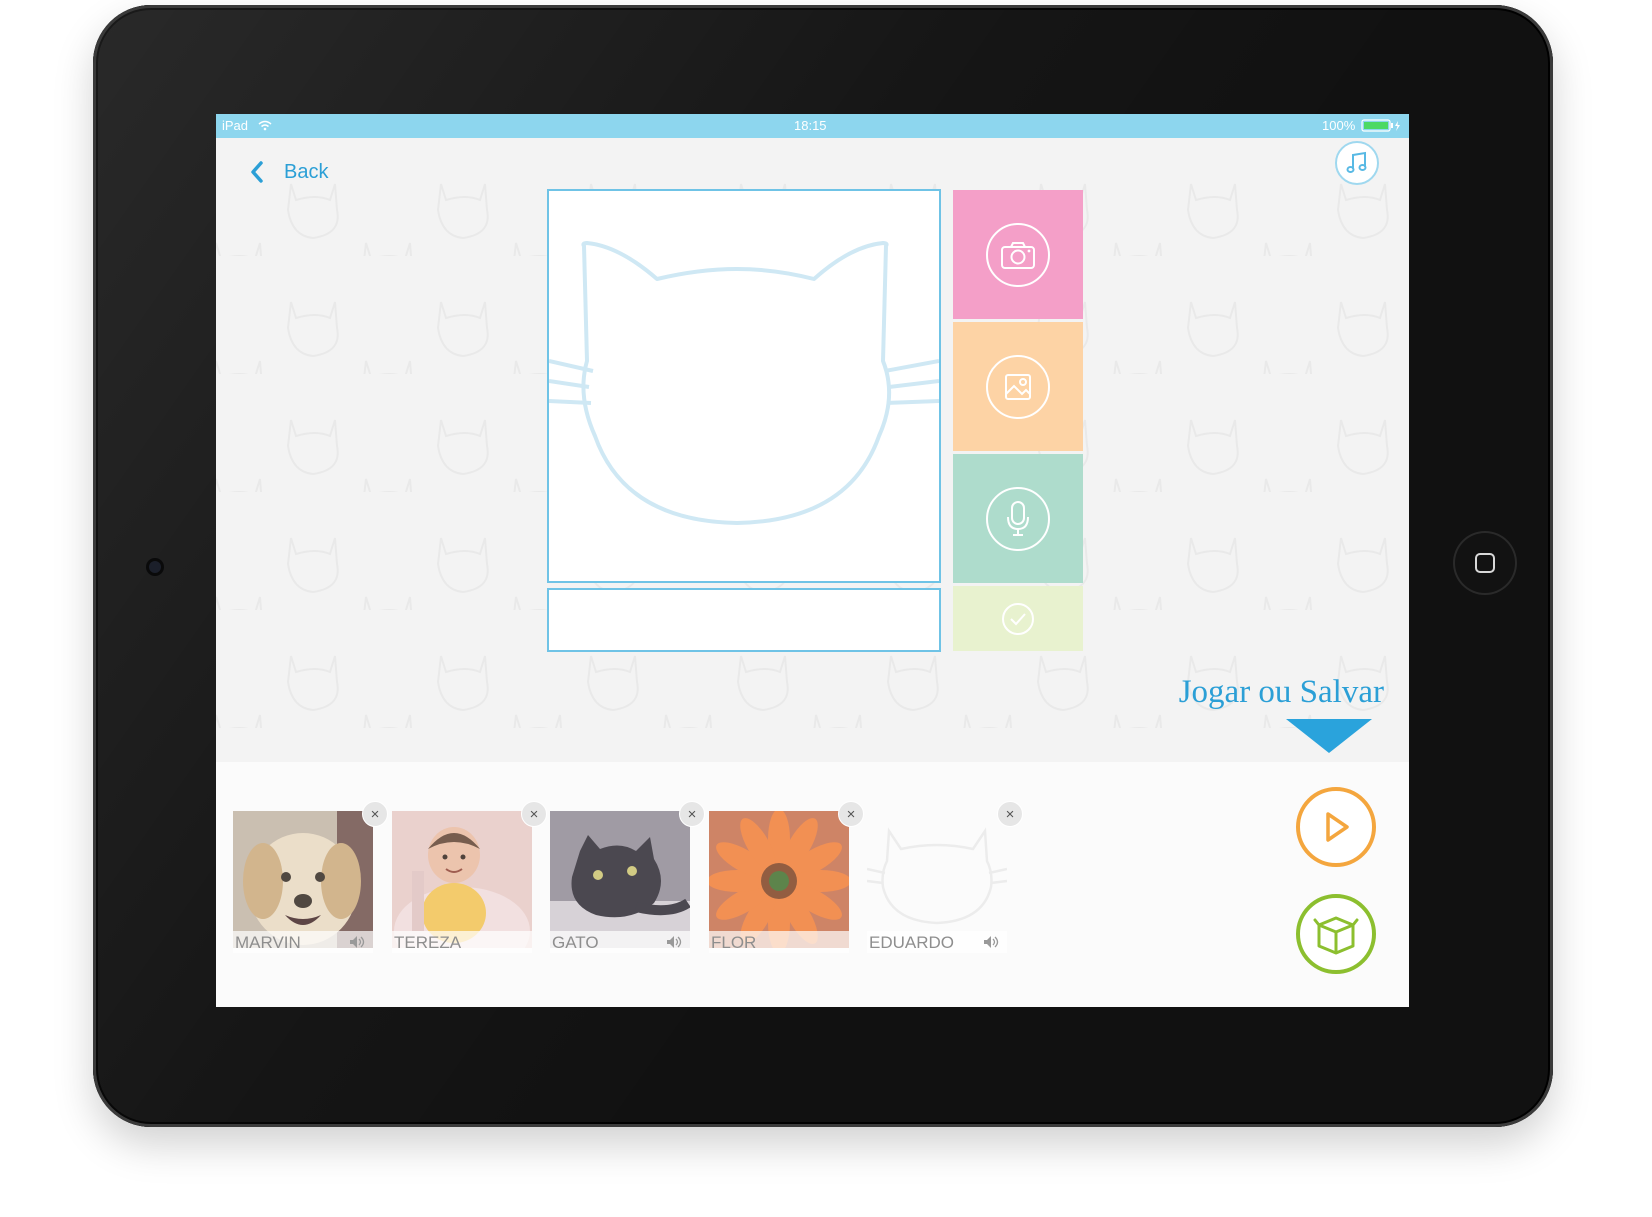 The width and height of the screenshot is (1652, 1217). I want to click on box-icon, so click(1336, 935).